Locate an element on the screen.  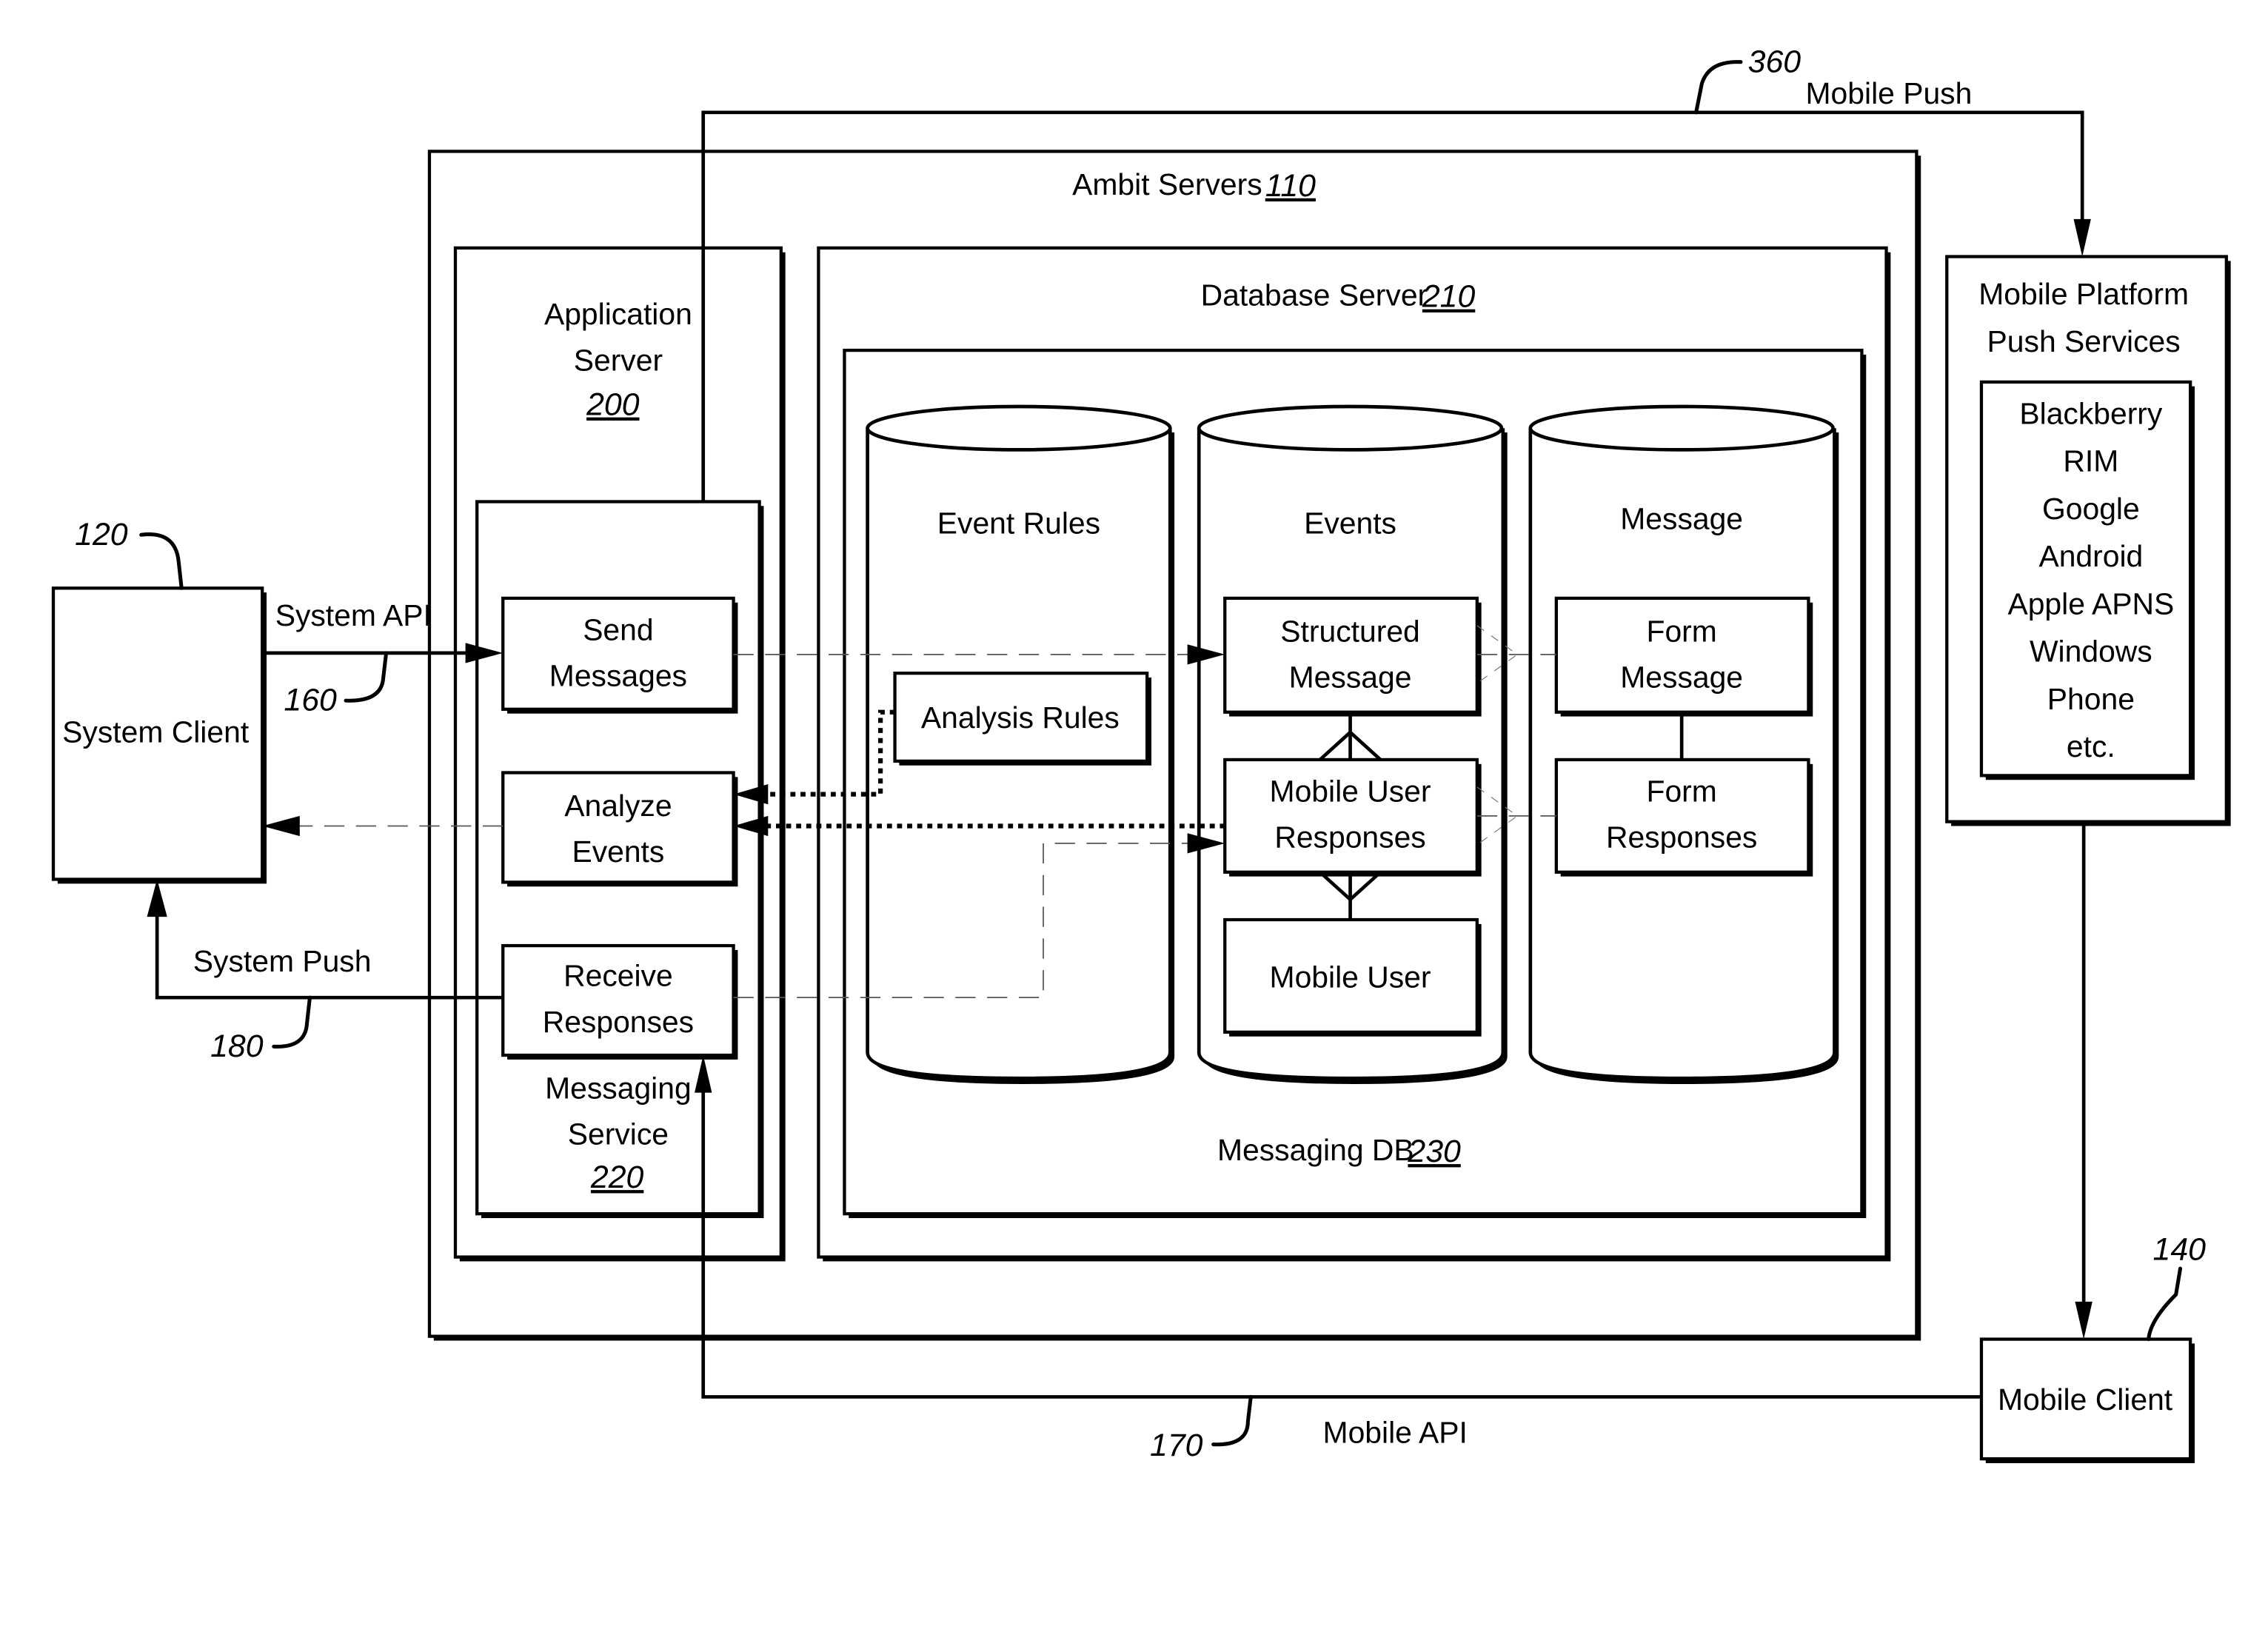
structured-message-label-2: Message is located at coordinates (1351, 678).